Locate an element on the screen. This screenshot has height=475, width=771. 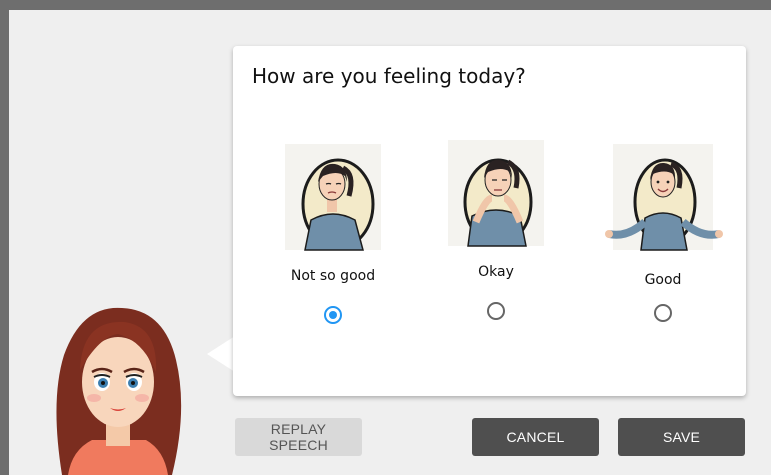
happy-woman-illustration is located at coordinates (664, 197).